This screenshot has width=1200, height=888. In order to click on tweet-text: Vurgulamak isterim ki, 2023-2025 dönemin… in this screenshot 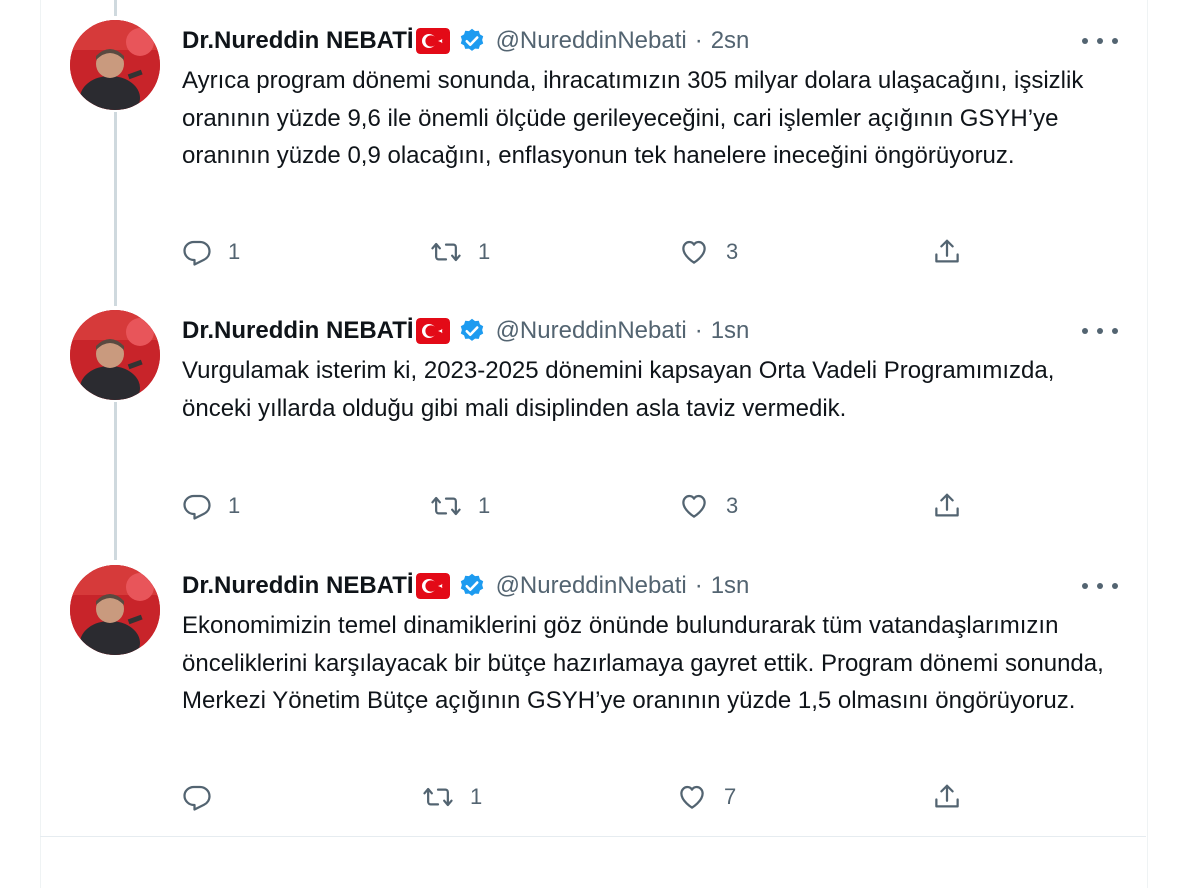, I will do `click(618, 389)`.